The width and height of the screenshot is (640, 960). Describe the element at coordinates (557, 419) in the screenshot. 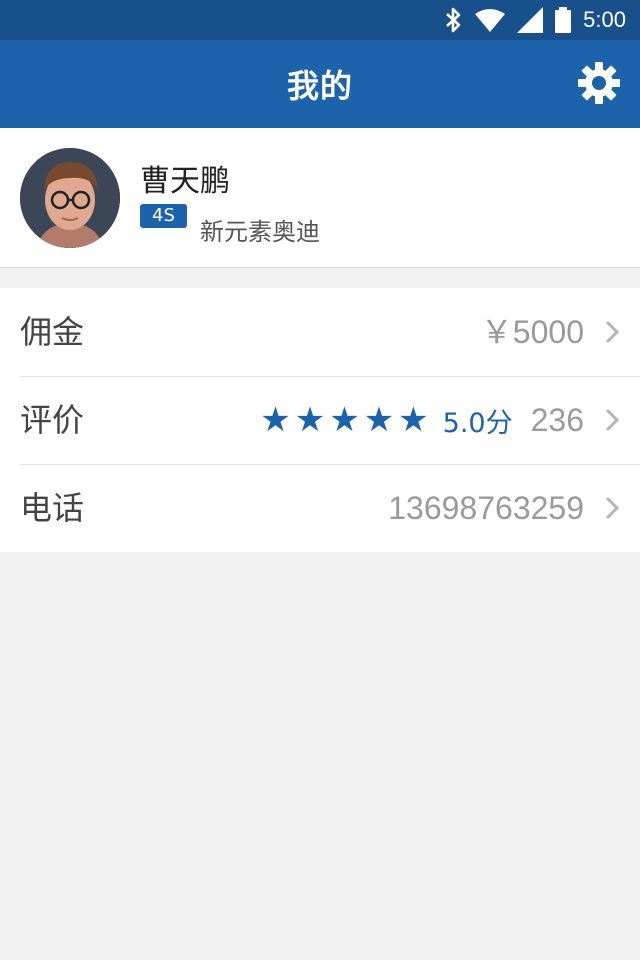

I see `rating-count: 236` at that location.